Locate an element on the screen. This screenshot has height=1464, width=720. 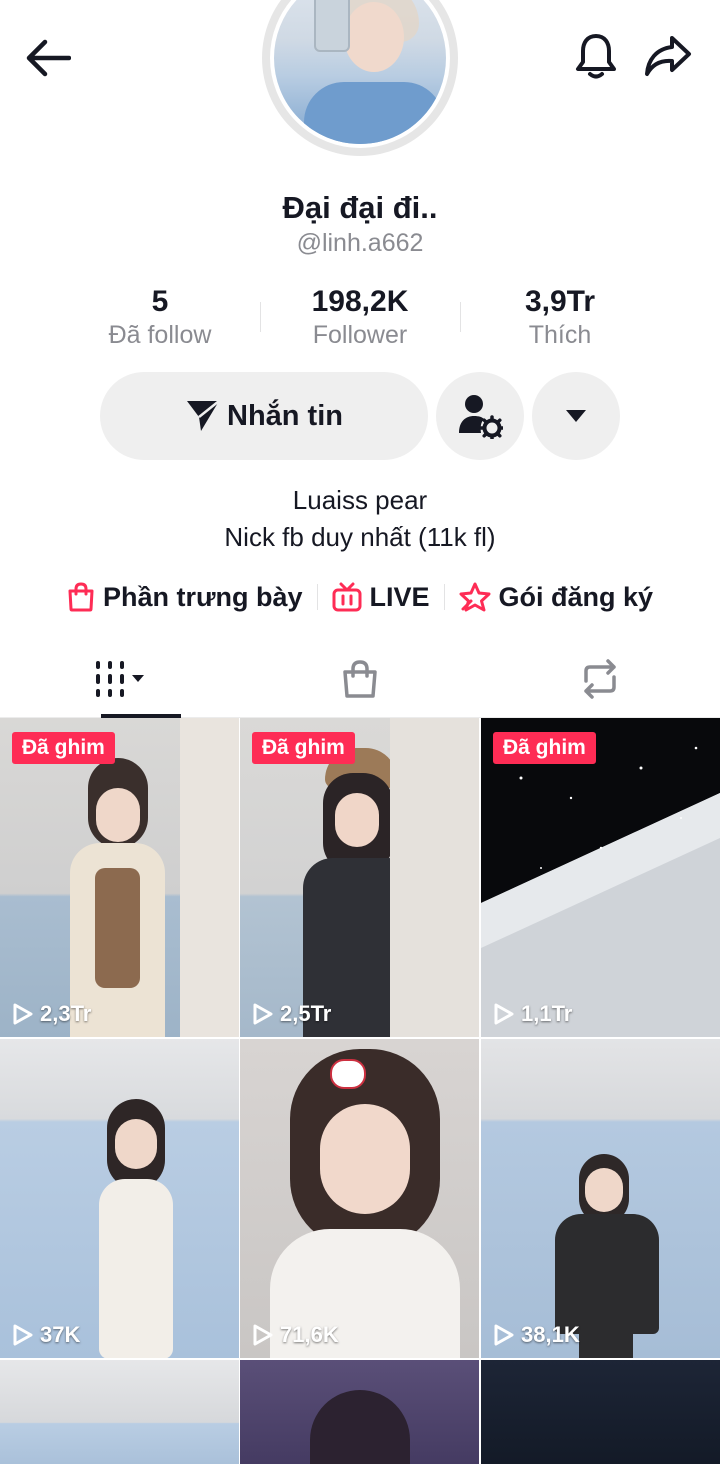
showcase-link: Phần trưng bày is located at coordinates (185, 597).